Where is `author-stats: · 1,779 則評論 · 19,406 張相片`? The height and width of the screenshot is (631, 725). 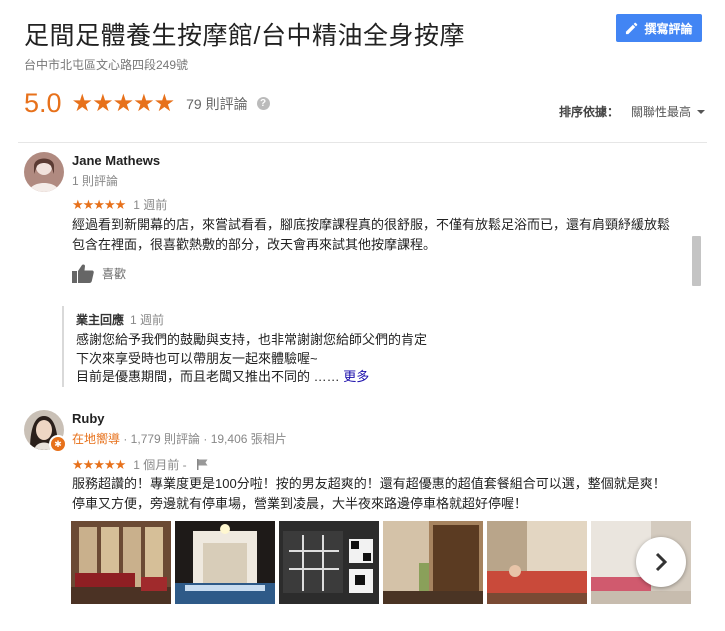 author-stats: · 1,779 則評論 · 19,406 張相片 is located at coordinates (203, 439).